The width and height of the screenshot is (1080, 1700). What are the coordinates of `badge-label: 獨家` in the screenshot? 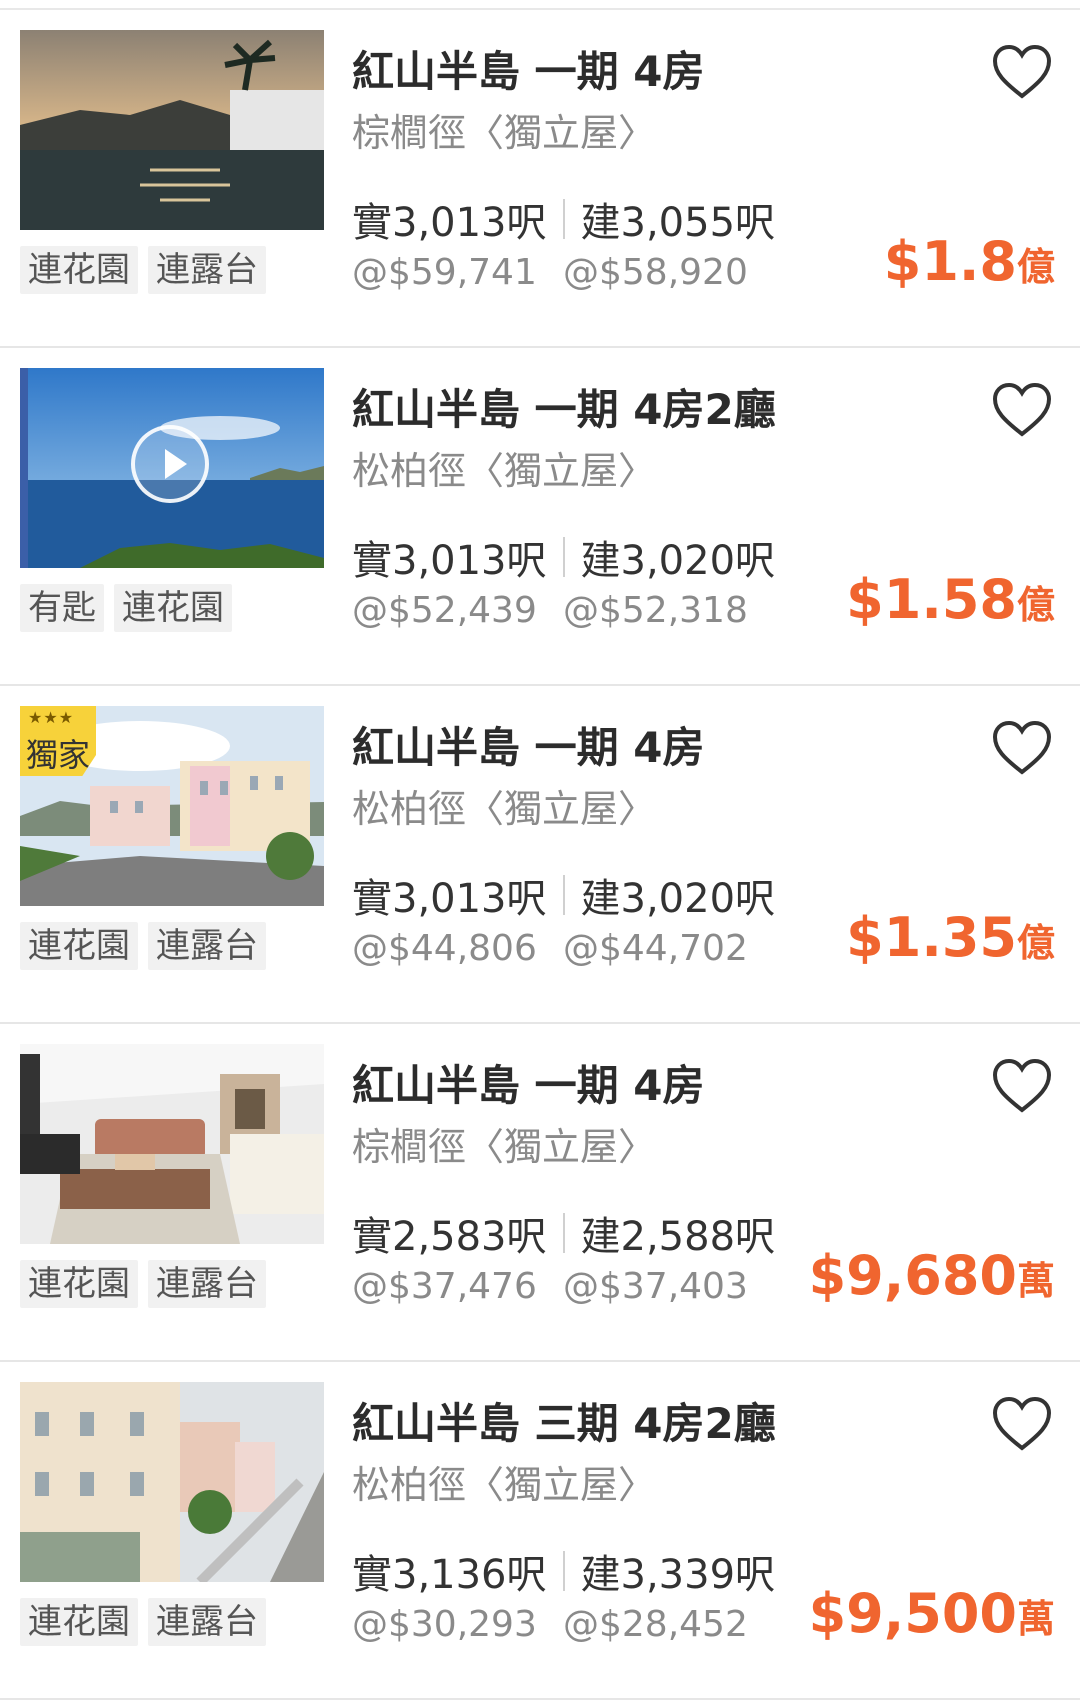 It's located at (58, 755).